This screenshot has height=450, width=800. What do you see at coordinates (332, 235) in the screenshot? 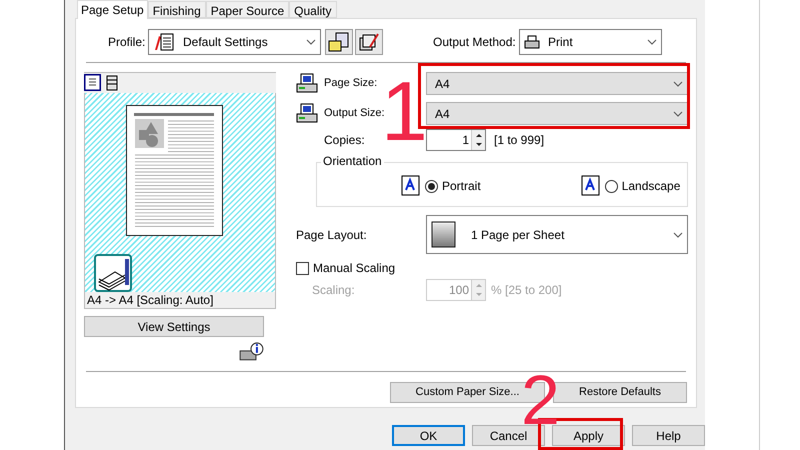
I see `page-layout-label: Page Layout:` at bounding box center [332, 235].